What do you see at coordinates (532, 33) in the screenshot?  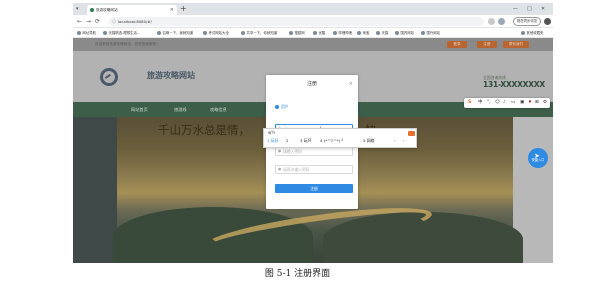 I see `other-bookmarks: 其他收藏夹` at bounding box center [532, 33].